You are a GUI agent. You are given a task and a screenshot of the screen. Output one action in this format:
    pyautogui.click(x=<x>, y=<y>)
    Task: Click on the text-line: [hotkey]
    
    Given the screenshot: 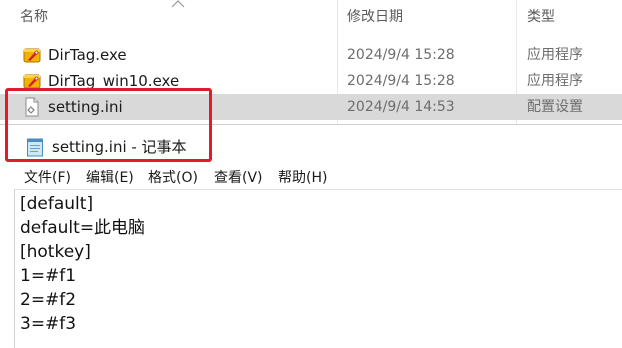 What is the action you would take?
    pyautogui.click(x=55, y=252)
    